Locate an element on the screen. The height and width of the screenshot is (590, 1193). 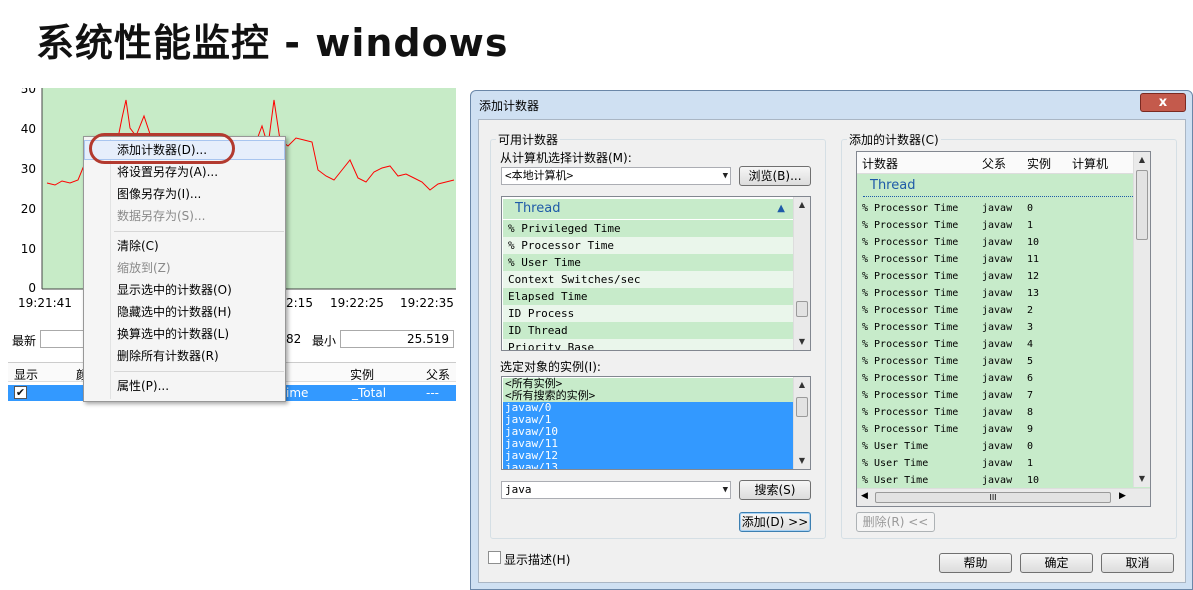
computer-combo: <本地计算机> ▼ is located at coordinates (616, 176).